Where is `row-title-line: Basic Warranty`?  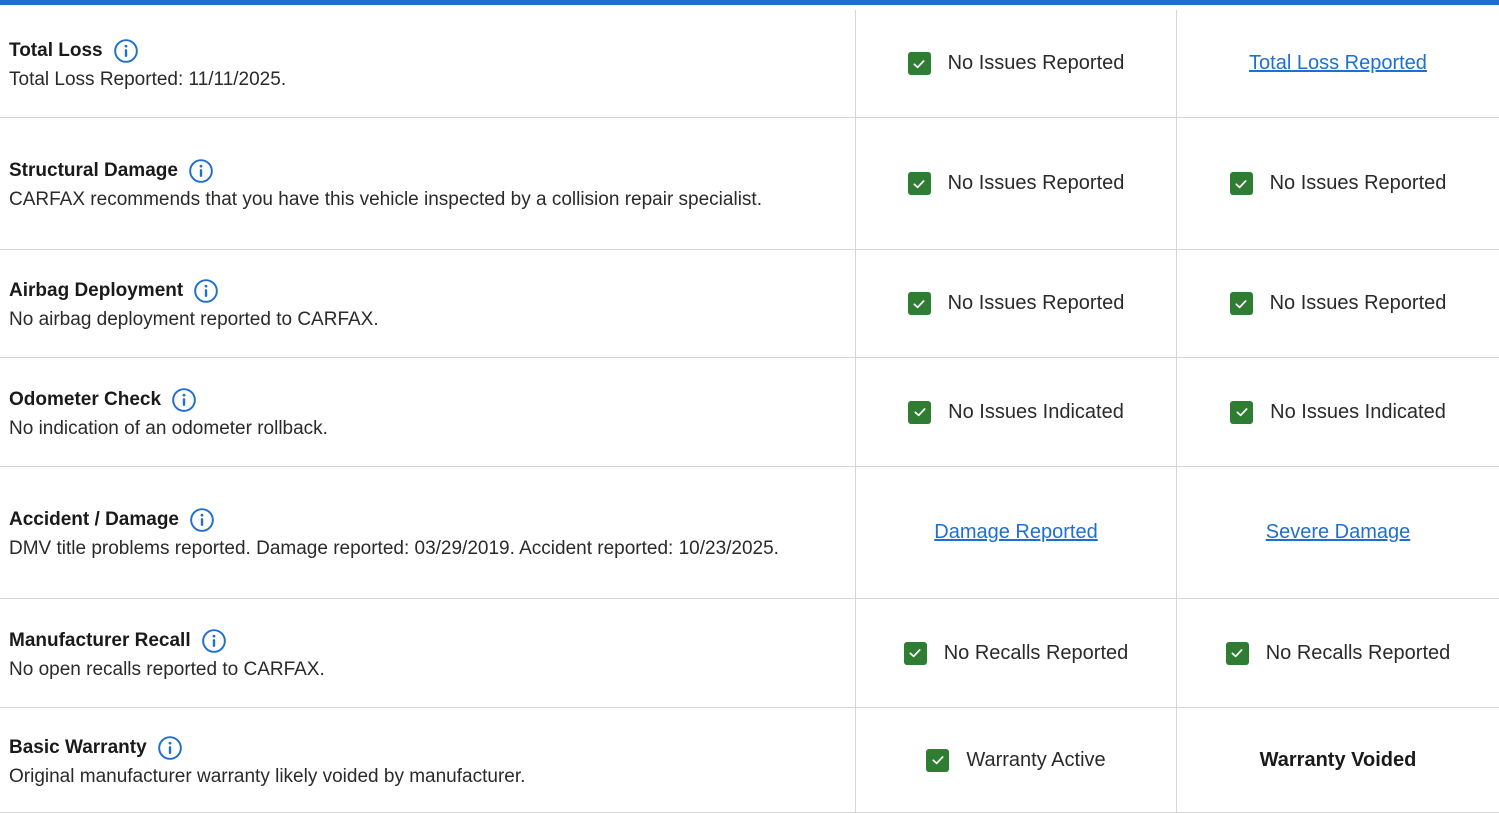
row-title-line: Basic Warranty is located at coordinates (412, 748).